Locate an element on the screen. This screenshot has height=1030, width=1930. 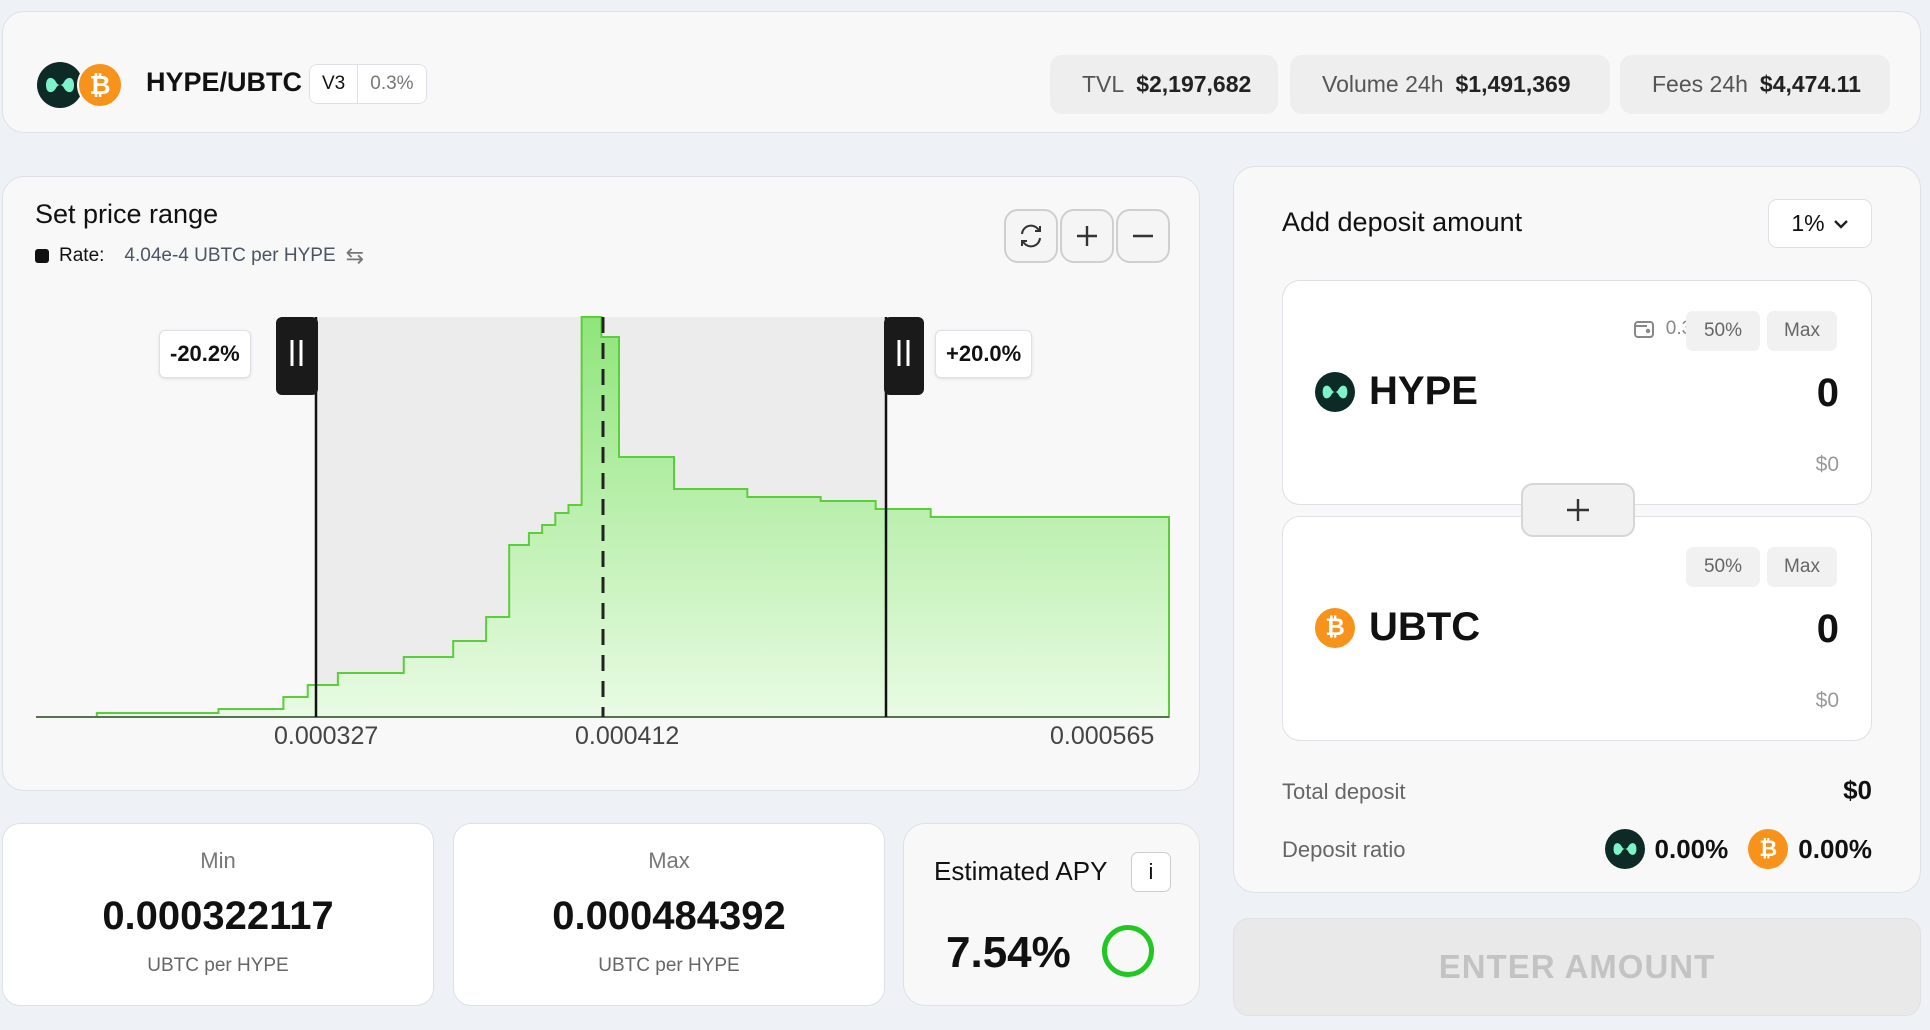
min-unit: UBTC per HYPE is located at coordinates (218, 965).